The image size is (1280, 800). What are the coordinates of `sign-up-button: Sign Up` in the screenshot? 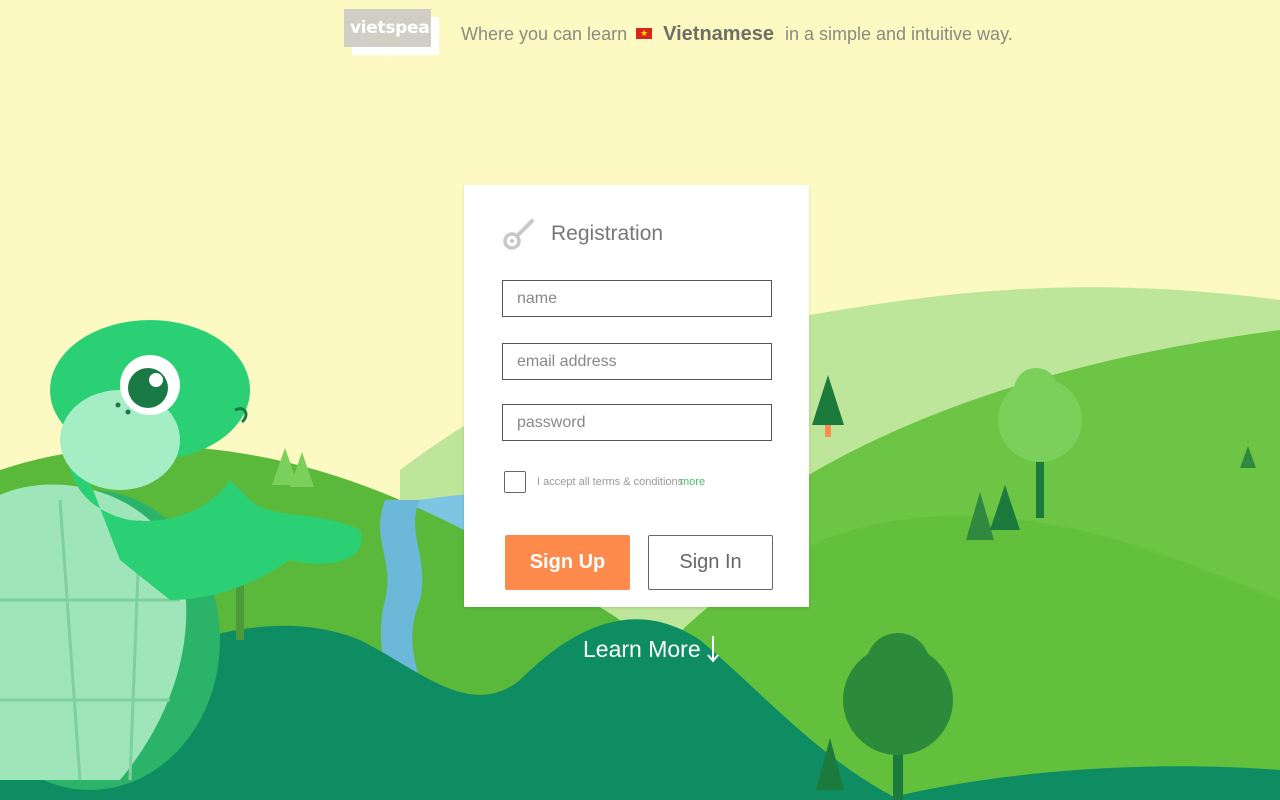 It's located at (567, 562).